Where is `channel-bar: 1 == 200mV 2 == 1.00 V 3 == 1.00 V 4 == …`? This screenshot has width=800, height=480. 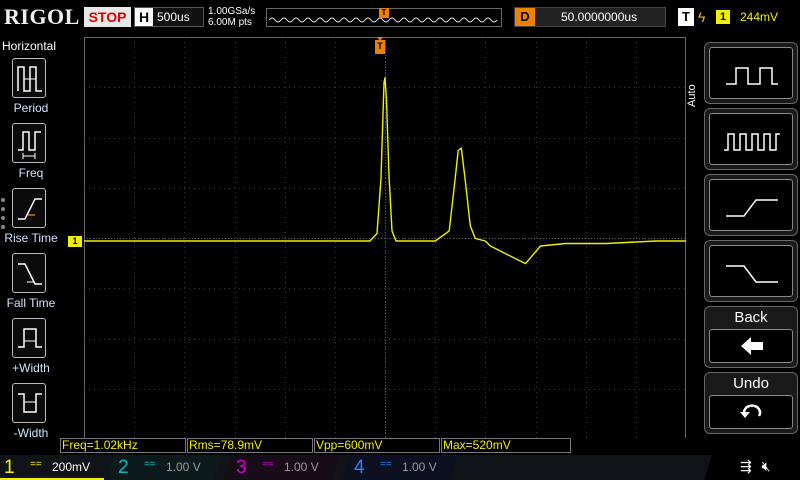 channel-bar: 1 == 200mV 2 == 1.00 V 3 == 1.00 V 4 == … is located at coordinates (400, 467).